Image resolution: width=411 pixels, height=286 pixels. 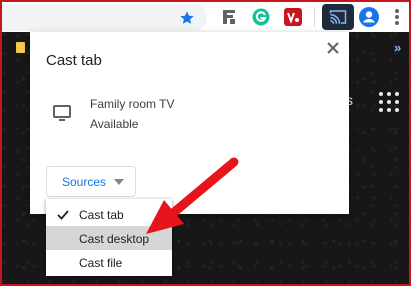 I want to click on grammarly-icon, so click(x=261, y=19).